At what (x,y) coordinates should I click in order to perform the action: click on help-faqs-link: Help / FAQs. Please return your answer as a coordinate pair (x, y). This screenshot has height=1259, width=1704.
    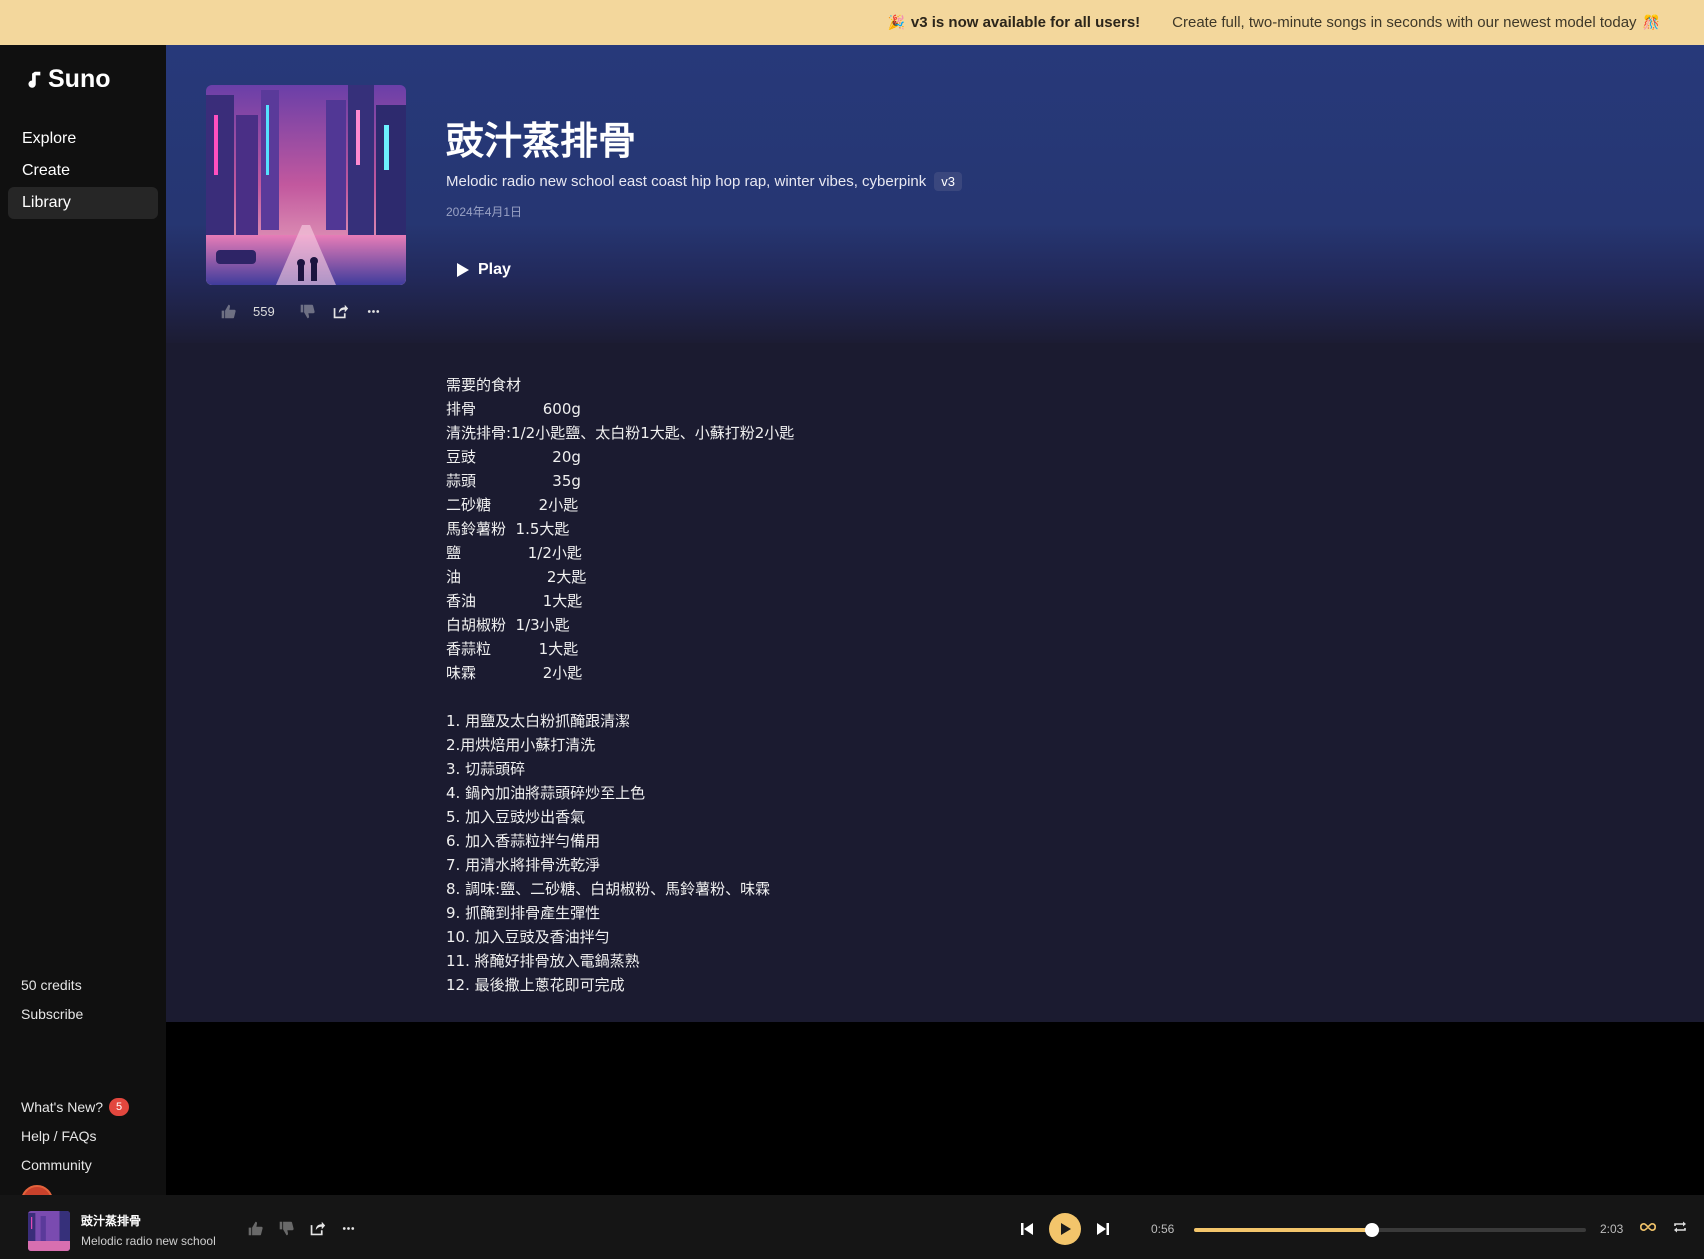
    Looking at the image, I should click on (91, 1136).